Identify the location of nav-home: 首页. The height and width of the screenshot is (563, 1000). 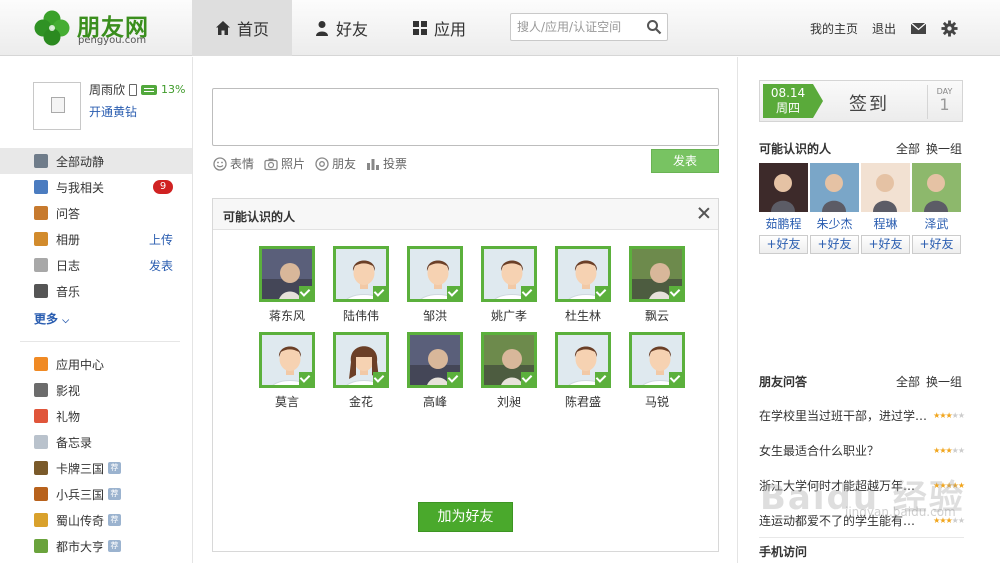
(242, 28).